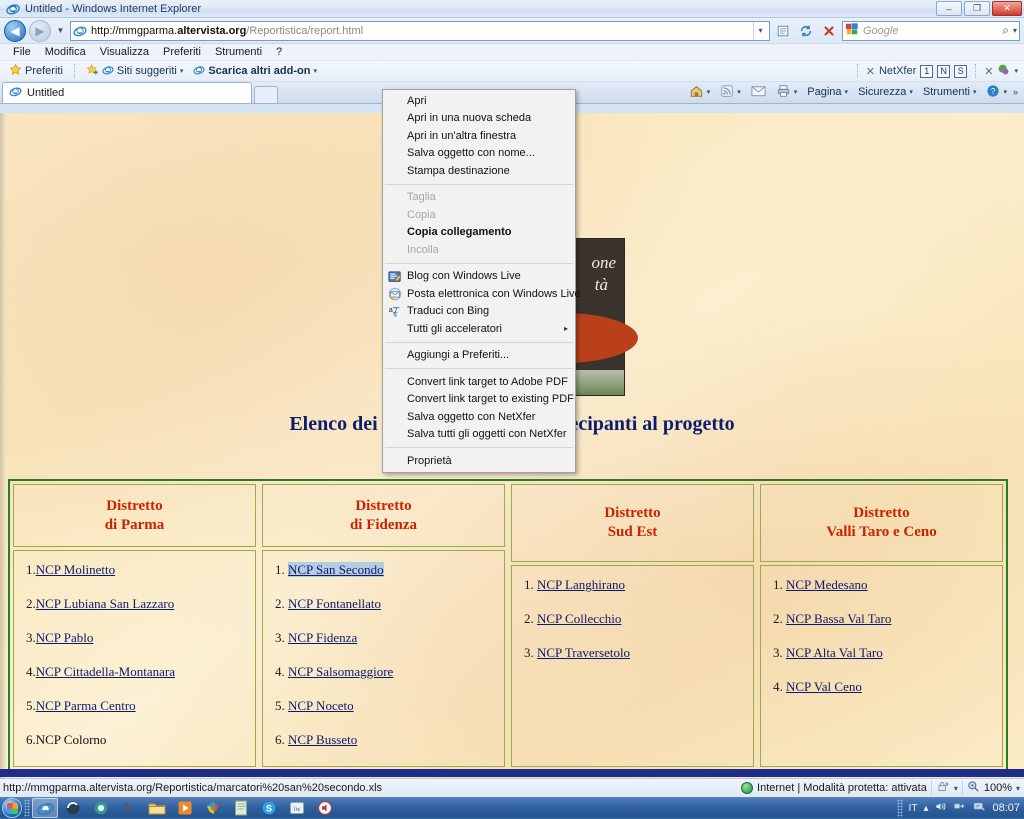  Describe the element at coordinates (927, 71) in the screenshot. I see `netxfer-button-1: 1` at that location.